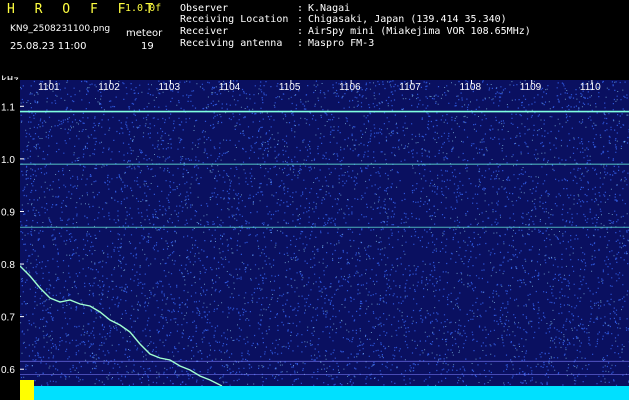 This screenshot has width=629, height=400. What do you see at coordinates (170, 87) in the screenshot?
I see `x-tick-label: 1103` at bounding box center [170, 87].